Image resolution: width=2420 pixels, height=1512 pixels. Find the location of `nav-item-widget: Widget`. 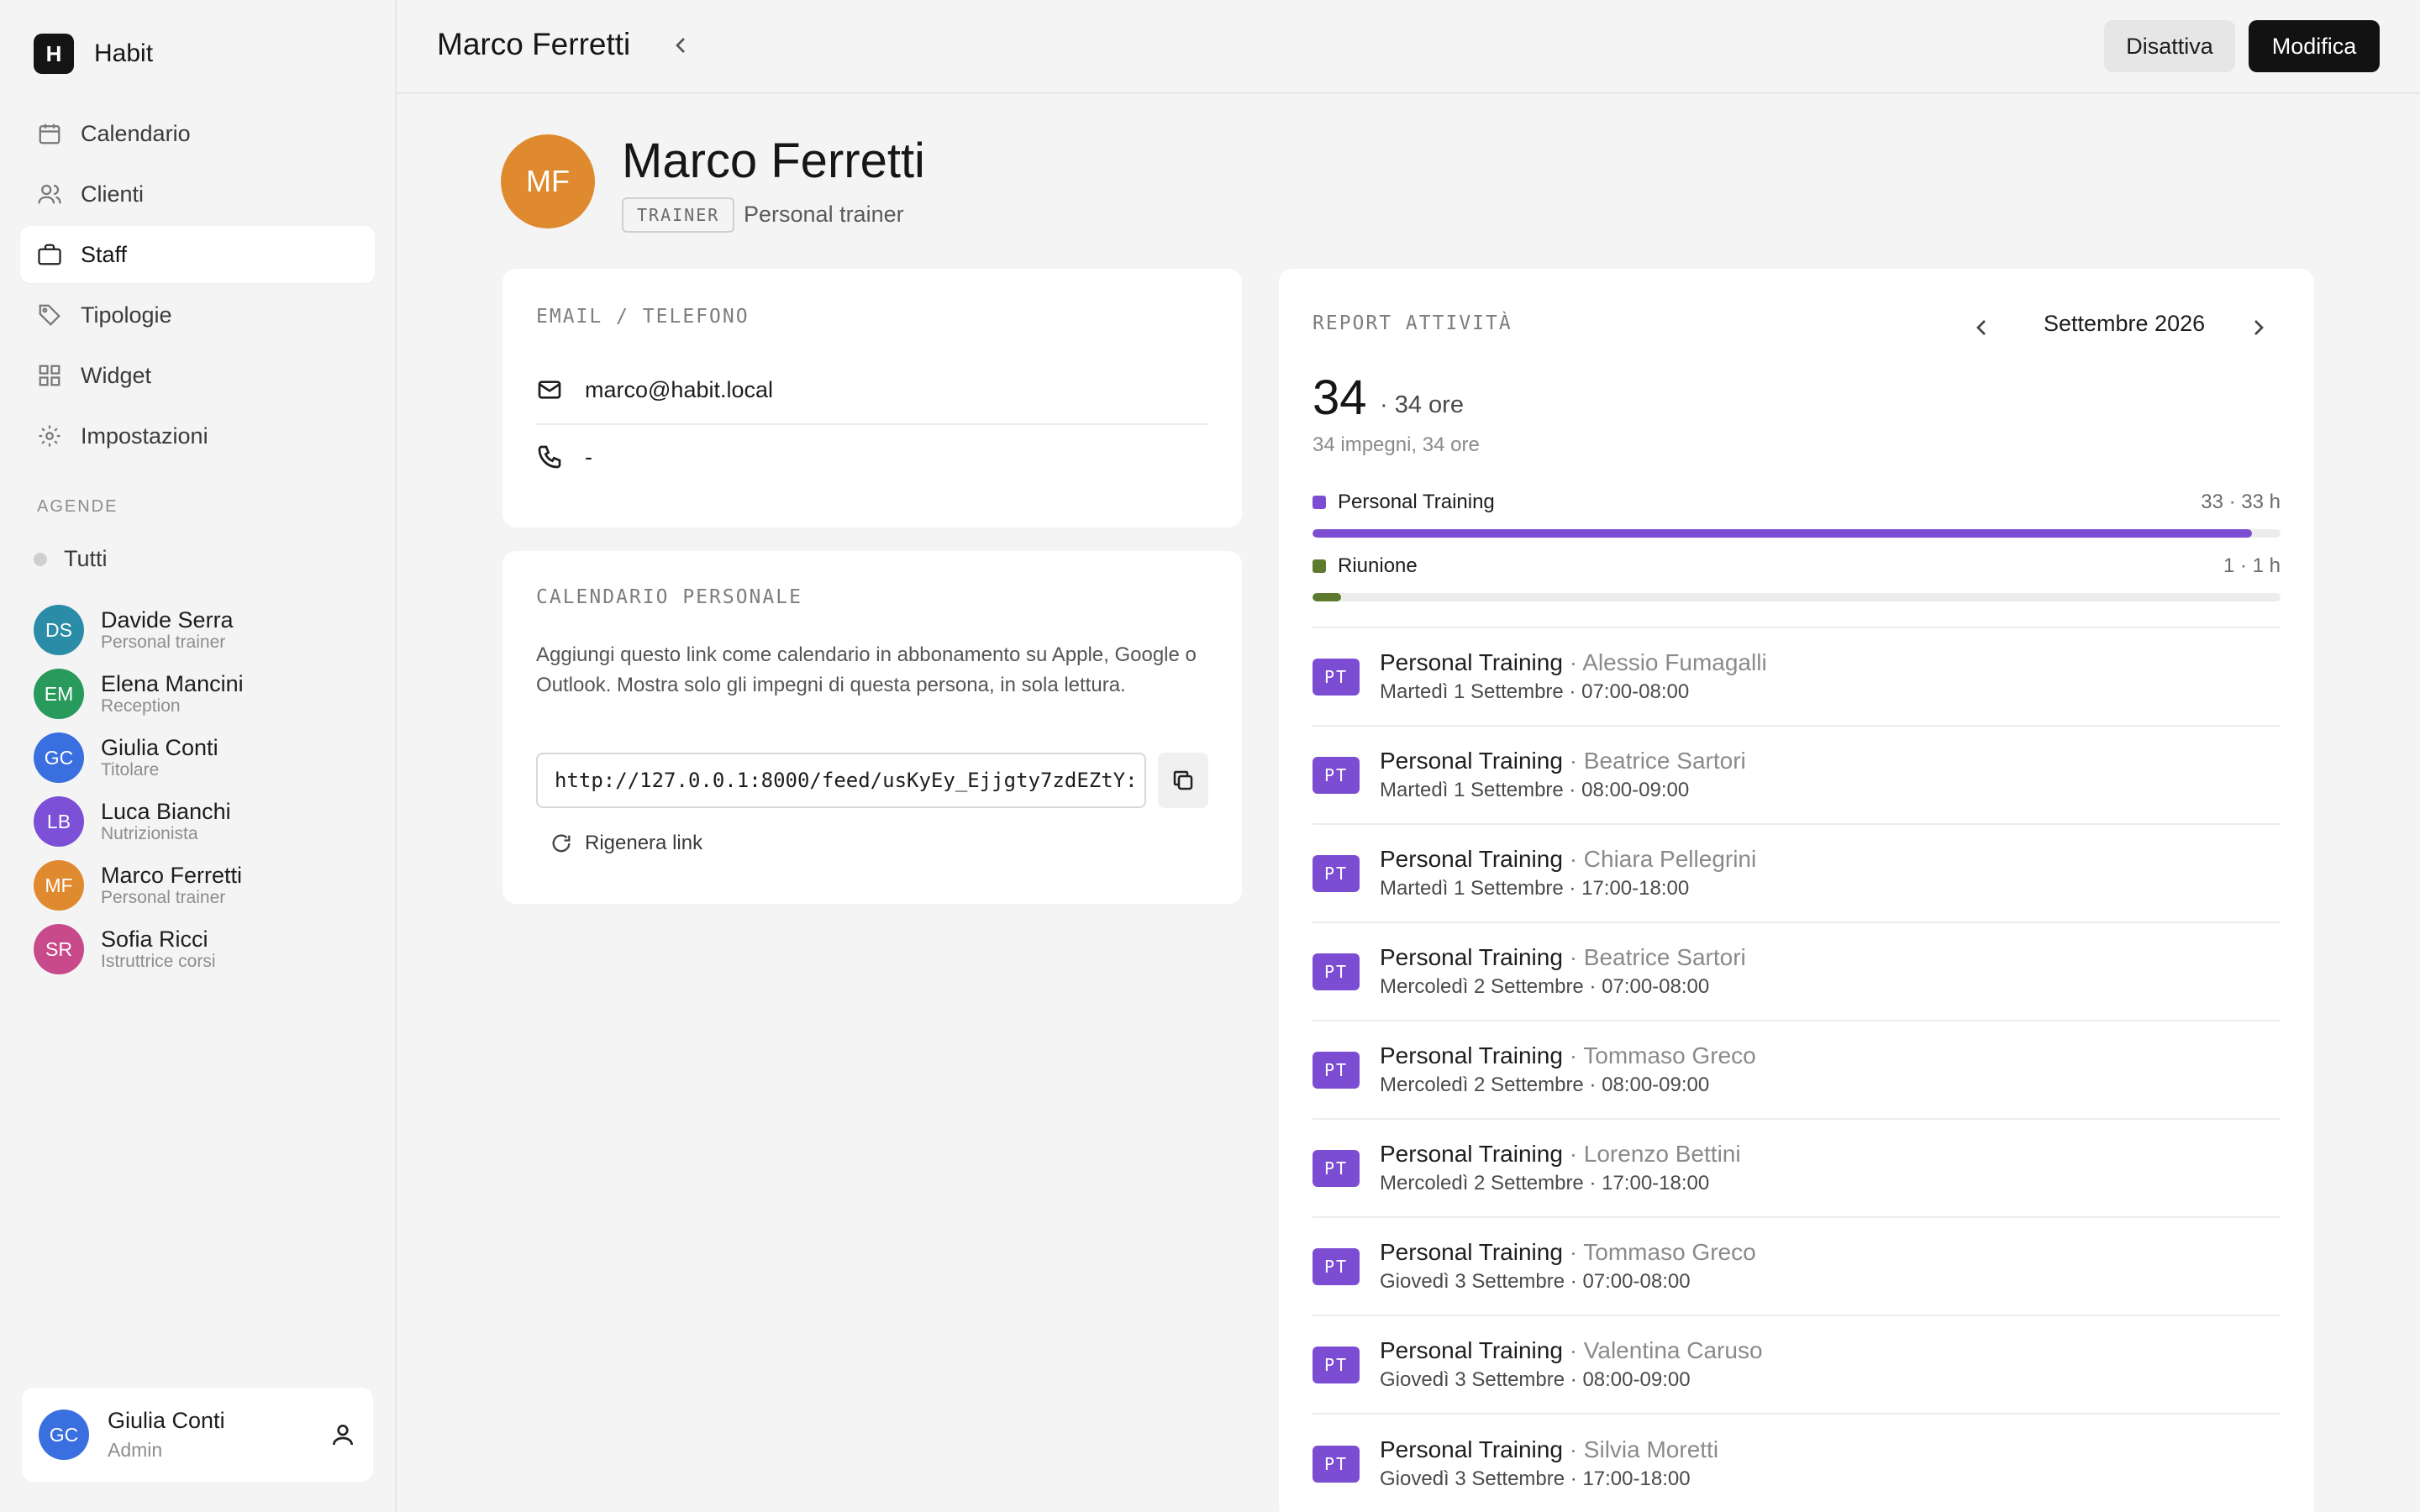

nav-item-widget: Widget is located at coordinates (197, 375).